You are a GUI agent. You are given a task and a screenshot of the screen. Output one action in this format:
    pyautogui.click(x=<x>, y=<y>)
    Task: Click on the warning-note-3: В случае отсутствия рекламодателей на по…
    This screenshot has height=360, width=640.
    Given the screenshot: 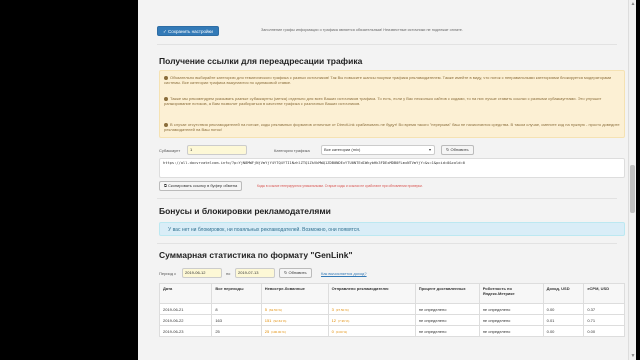 What is the action you would take?
    pyautogui.click(x=392, y=127)
    